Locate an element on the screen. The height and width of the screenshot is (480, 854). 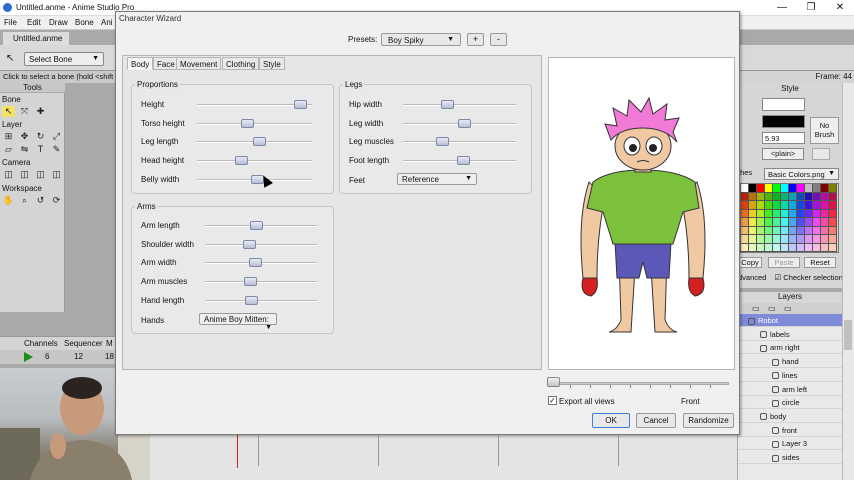
copy-button: Copy is located at coordinates (750, 262).